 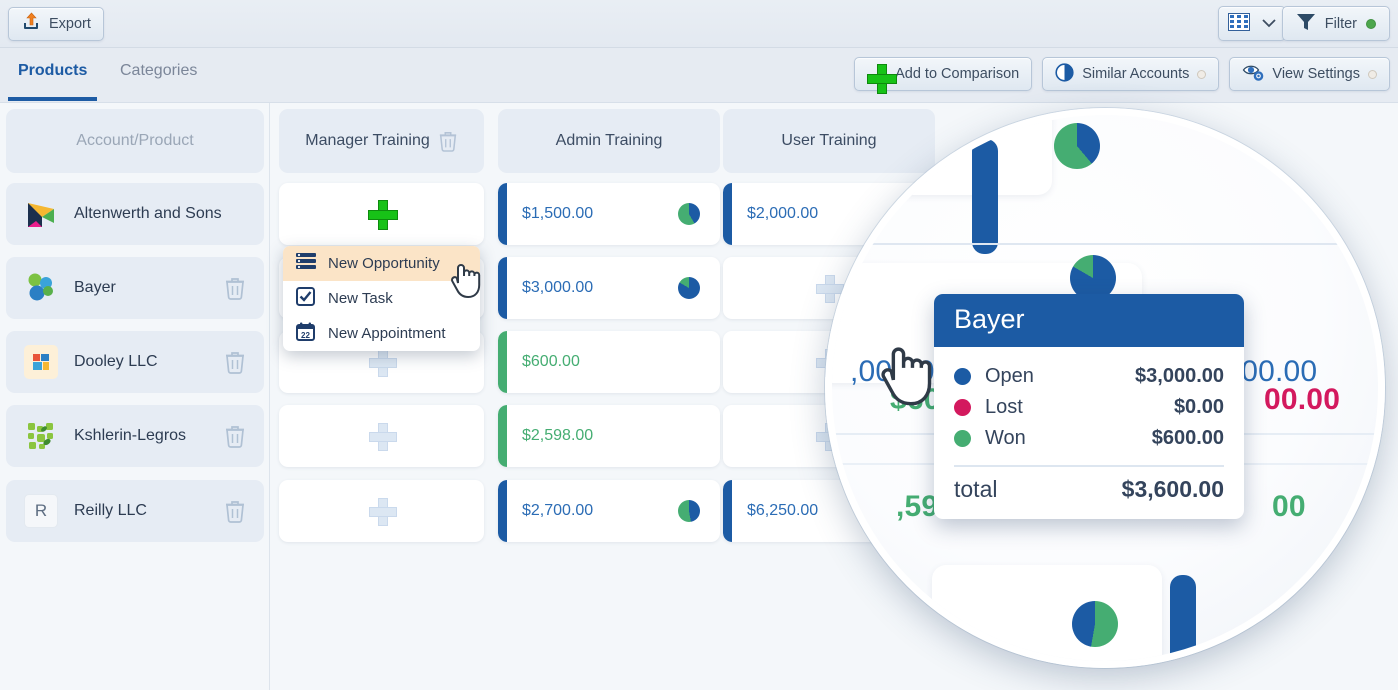 I want to click on account-row-reilly: R Reilly LLC, so click(x=135, y=511).